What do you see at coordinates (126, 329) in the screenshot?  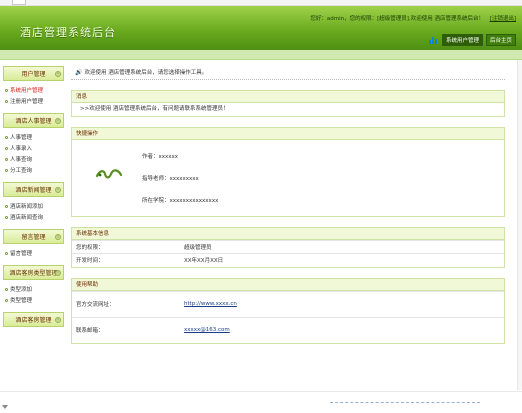 I see `row-key: 联系邮箱：` at bounding box center [126, 329].